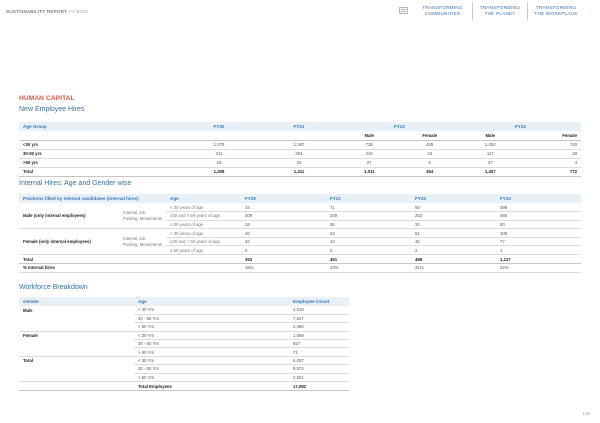 The width and height of the screenshot is (600, 423). Describe the element at coordinates (368, 242) in the screenshot. I see `cell: 42` at that location.